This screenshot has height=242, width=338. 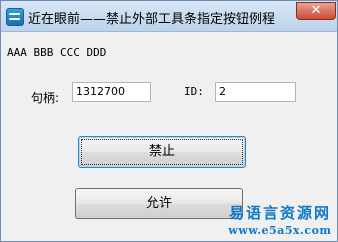 I want to click on app-icon, so click(x=15, y=17).